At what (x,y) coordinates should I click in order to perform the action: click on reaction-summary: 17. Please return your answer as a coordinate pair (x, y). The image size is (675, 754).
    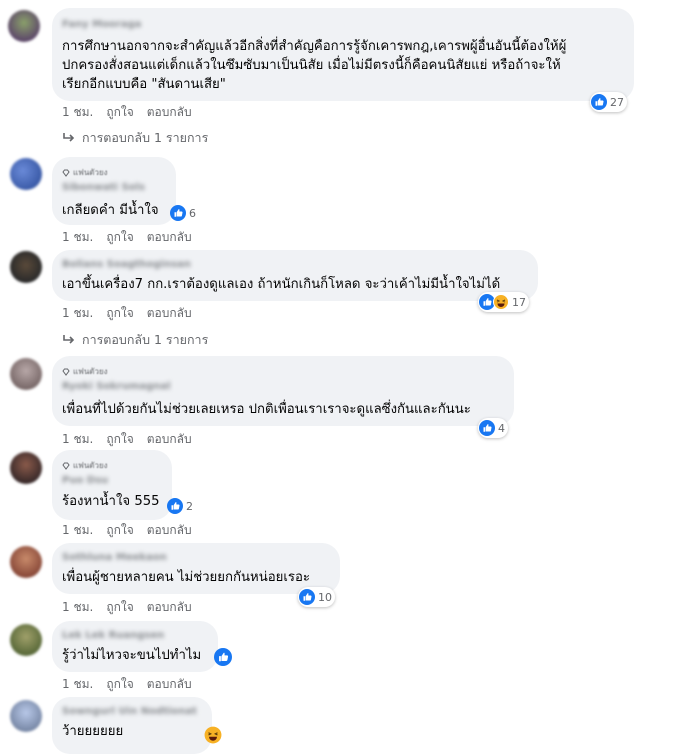
    Looking at the image, I should click on (503, 302).